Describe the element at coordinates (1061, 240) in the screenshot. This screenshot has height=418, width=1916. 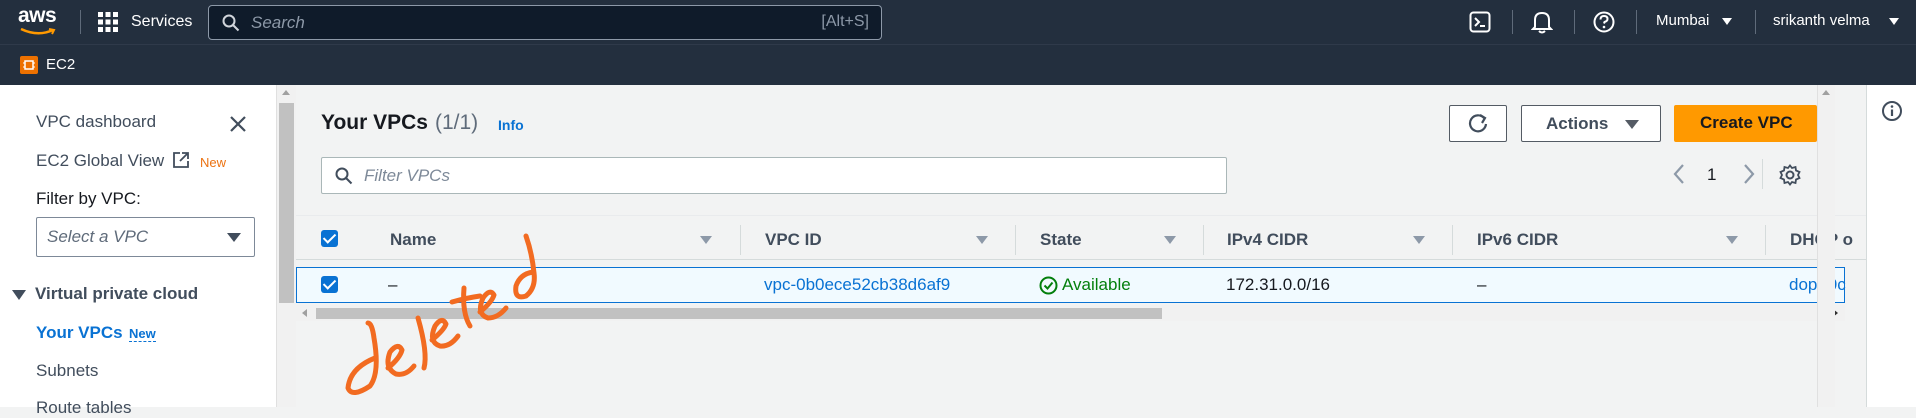
I see `column-header-state: State` at that location.